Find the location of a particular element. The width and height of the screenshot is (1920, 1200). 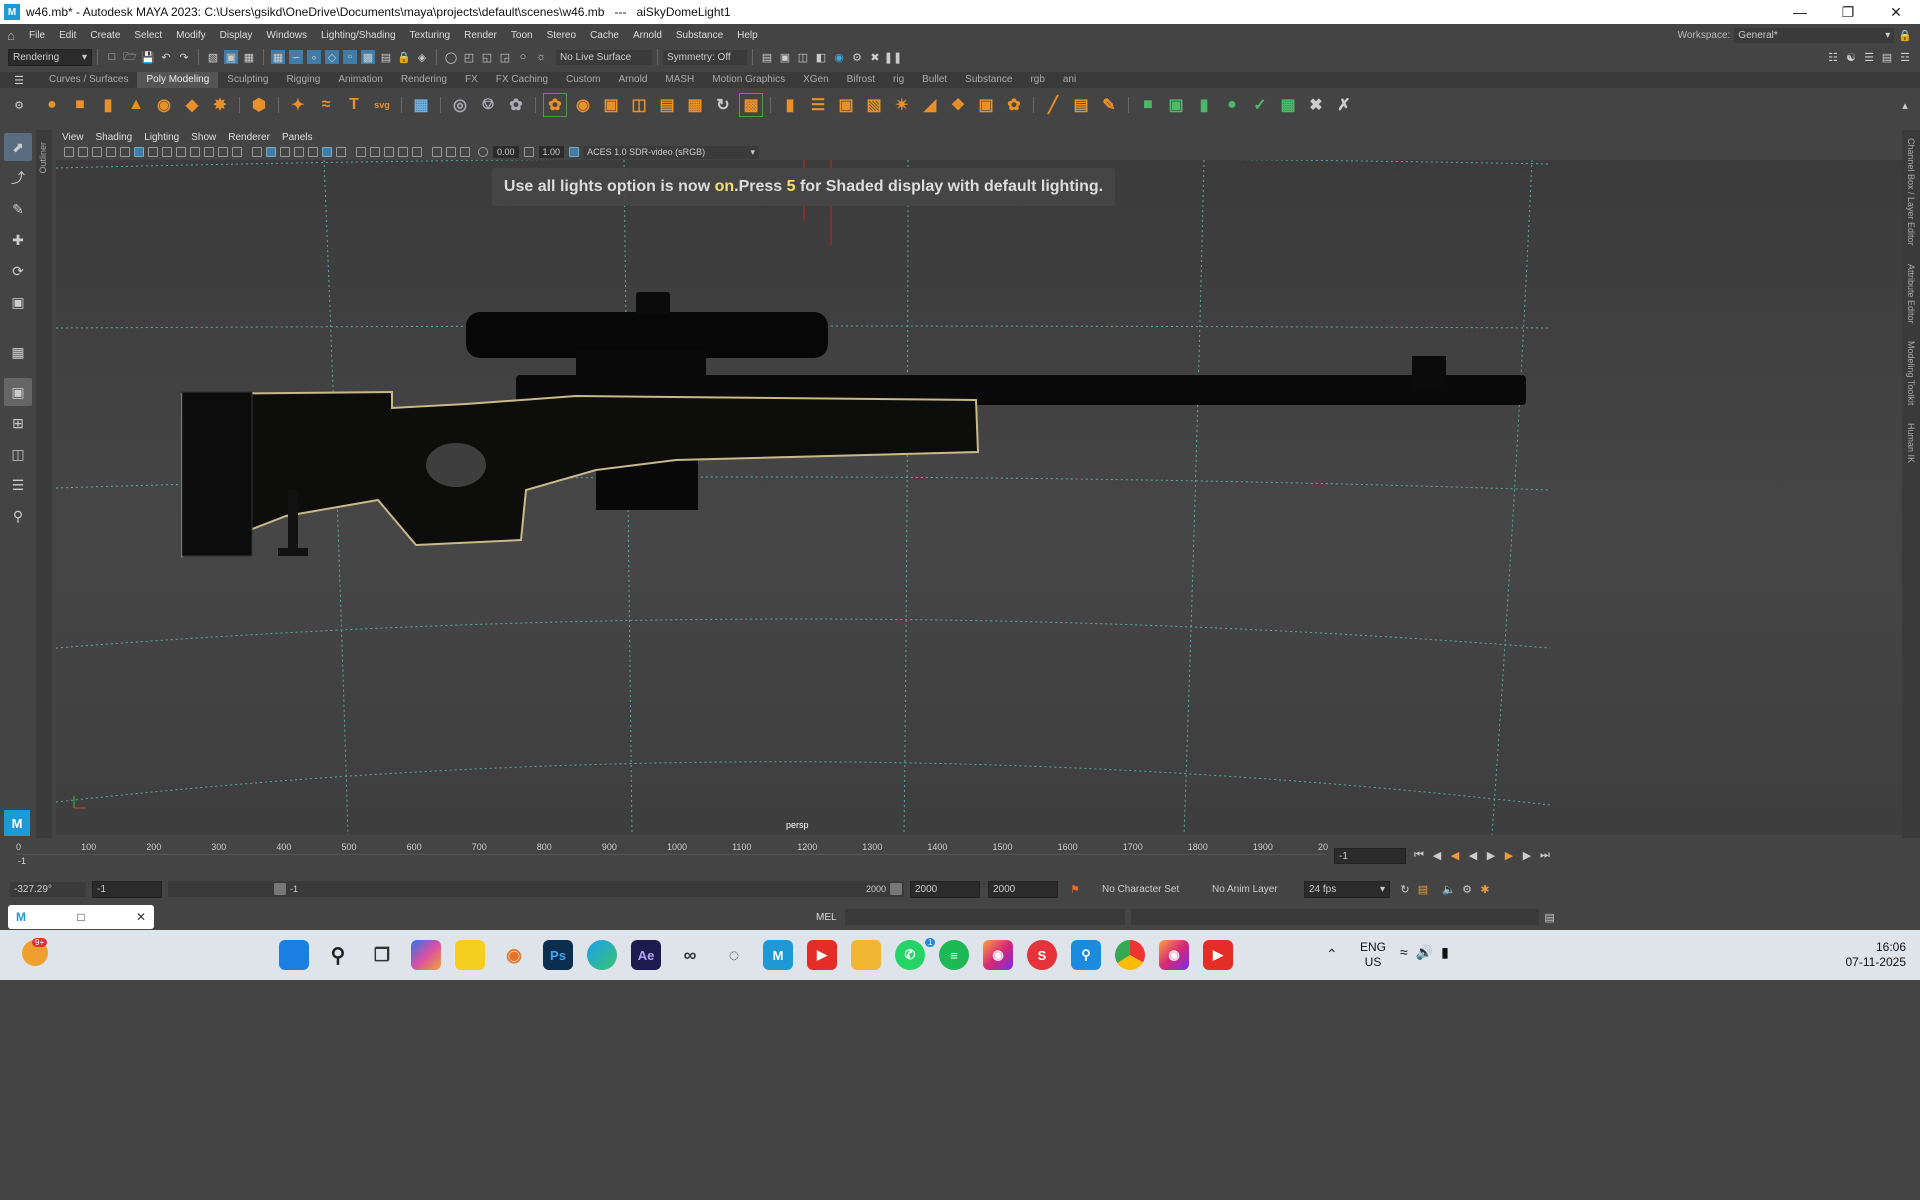

play-forwards-icon: ▶ is located at coordinates (1491, 855).